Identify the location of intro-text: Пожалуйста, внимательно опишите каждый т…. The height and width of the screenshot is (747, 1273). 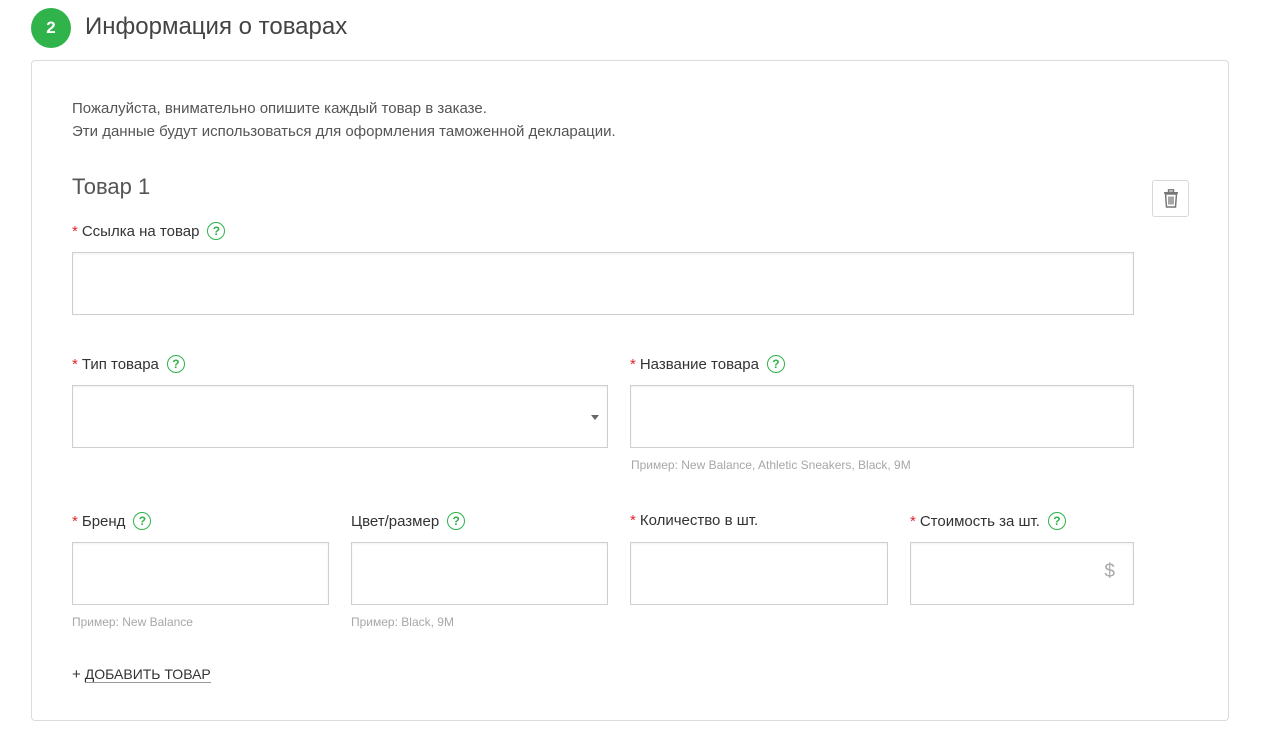
(344, 120).